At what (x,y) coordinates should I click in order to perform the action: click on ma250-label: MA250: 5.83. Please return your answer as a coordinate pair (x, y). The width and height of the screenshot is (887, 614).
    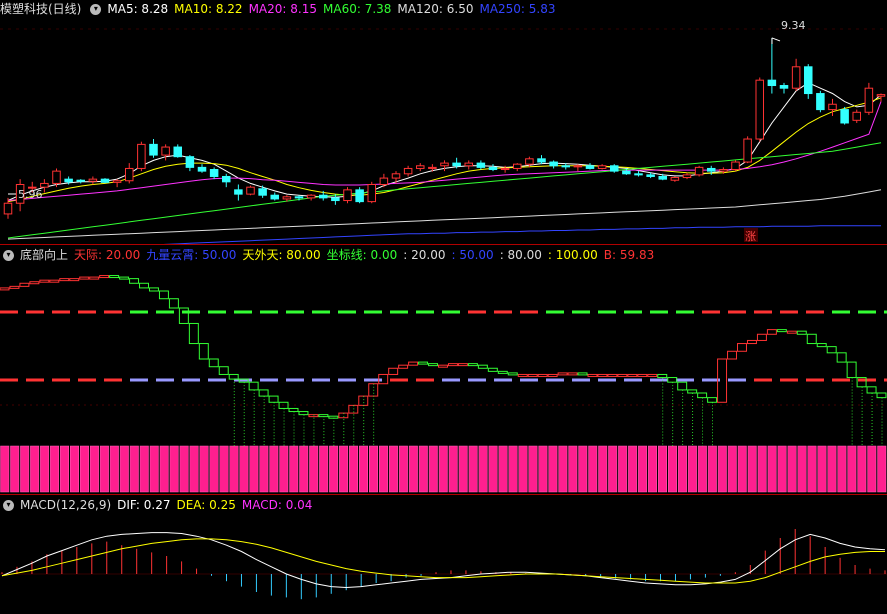
    Looking at the image, I should click on (517, 9).